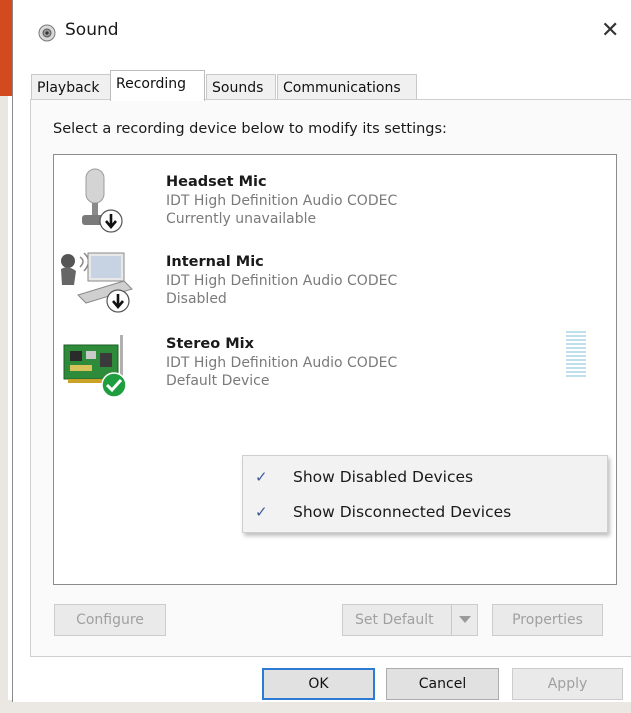 The height and width of the screenshot is (713, 631). Describe the element at coordinates (238, 88) in the screenshot. I see `tab-label: Sounds` at that location.